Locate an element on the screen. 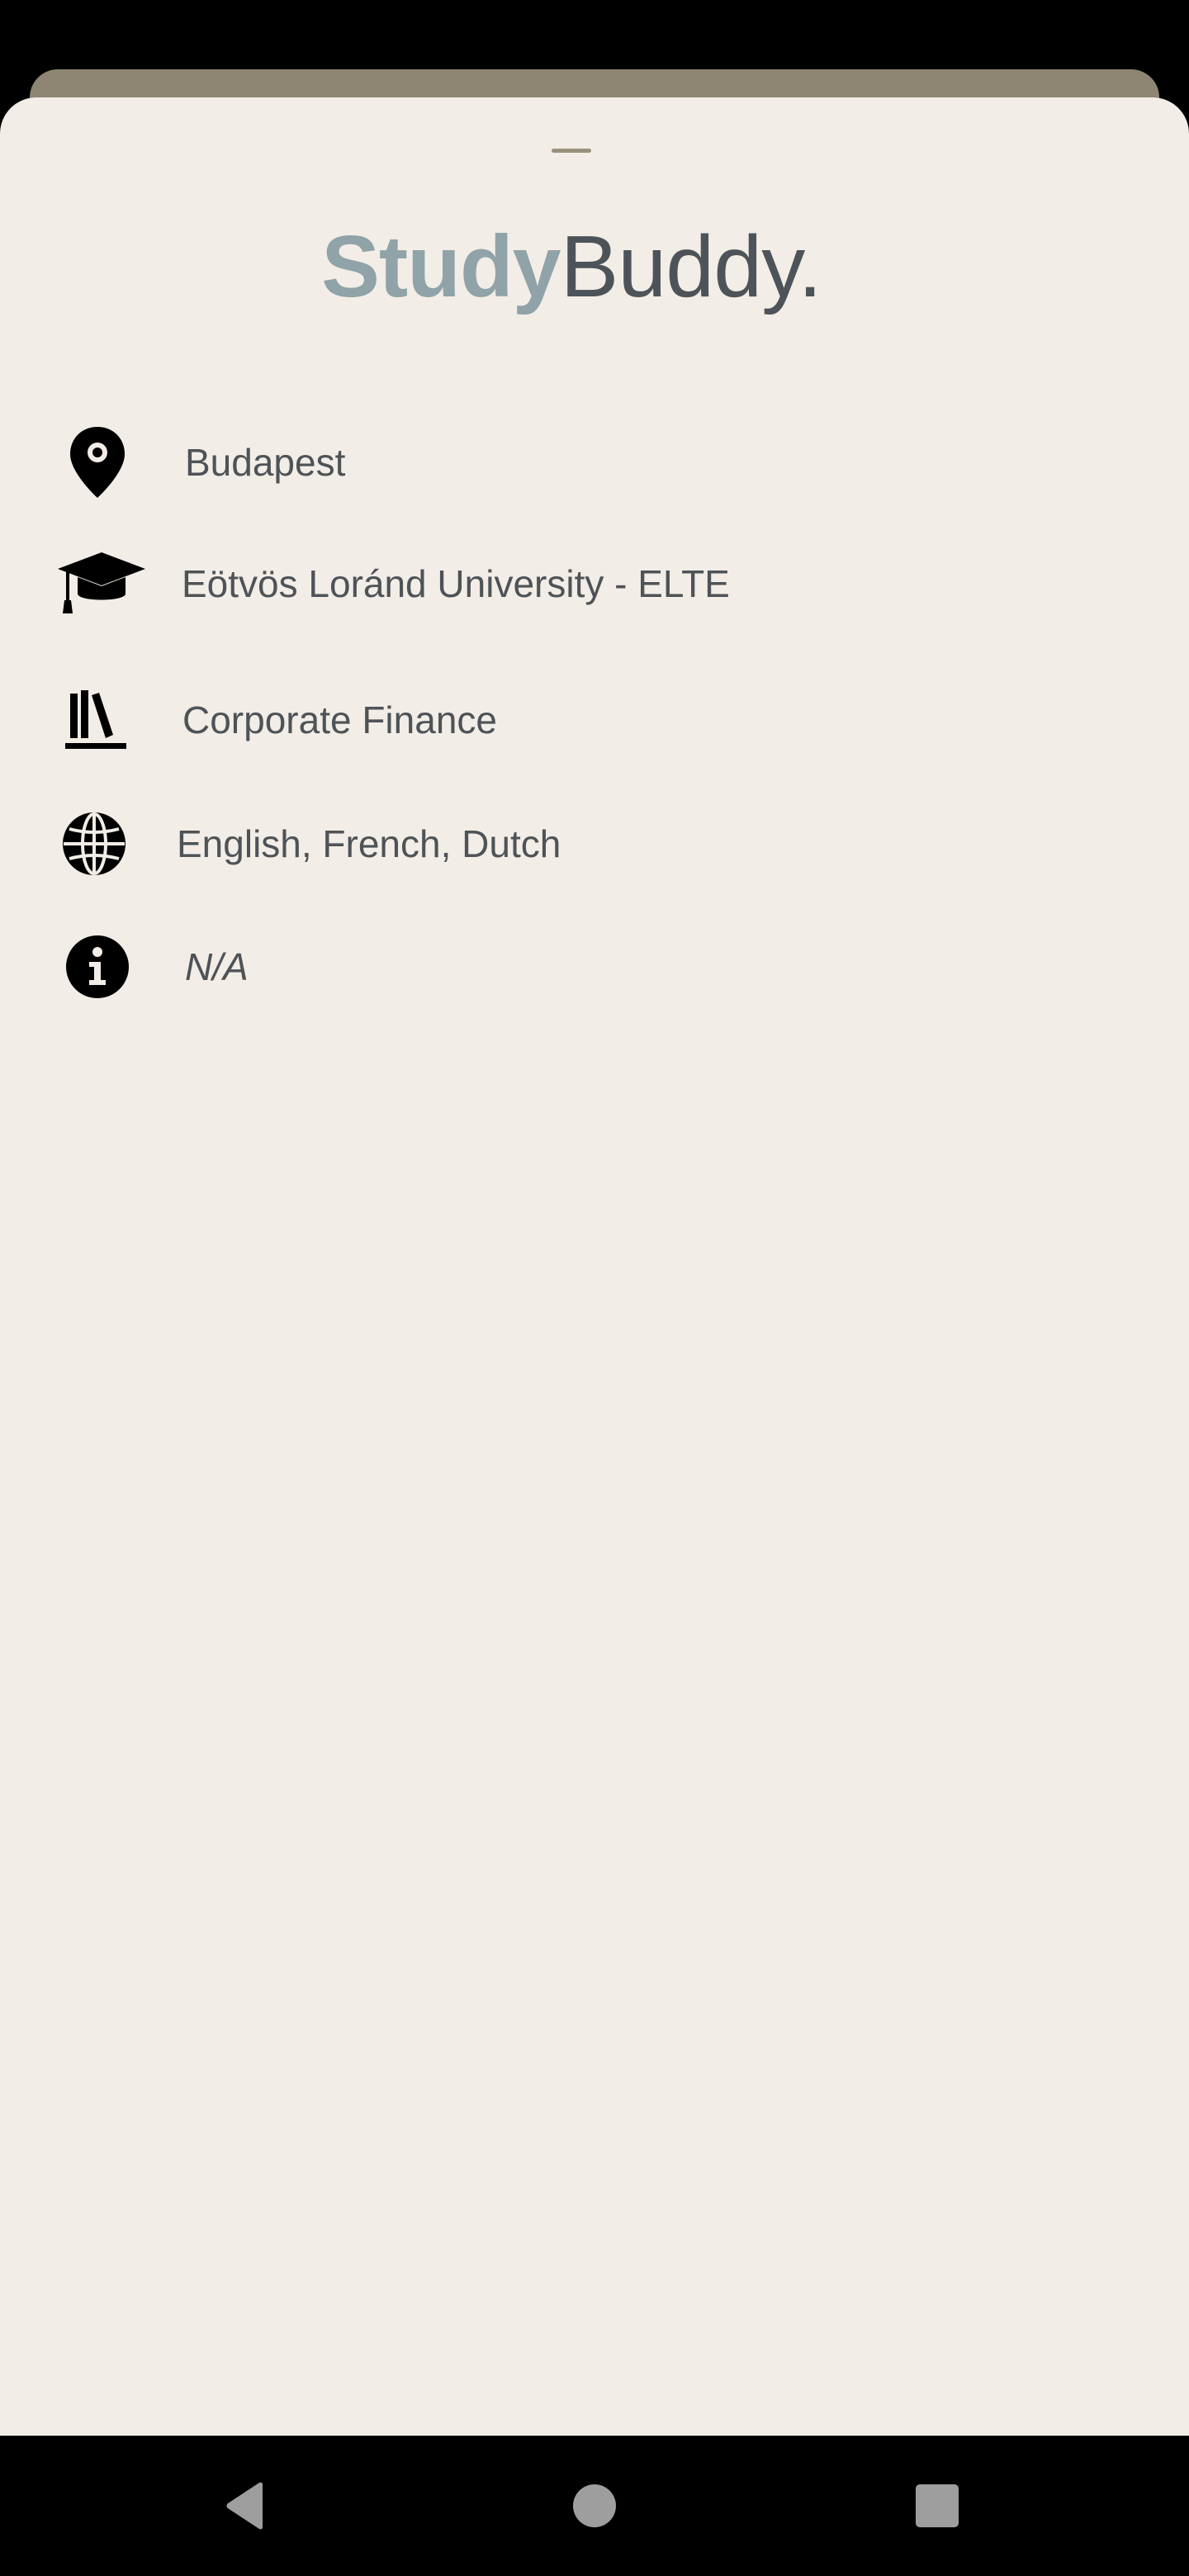 The height and width of the screenshot is (2576, 1189). logo-buddy: Buddy. is located at coordinates (691, 266).